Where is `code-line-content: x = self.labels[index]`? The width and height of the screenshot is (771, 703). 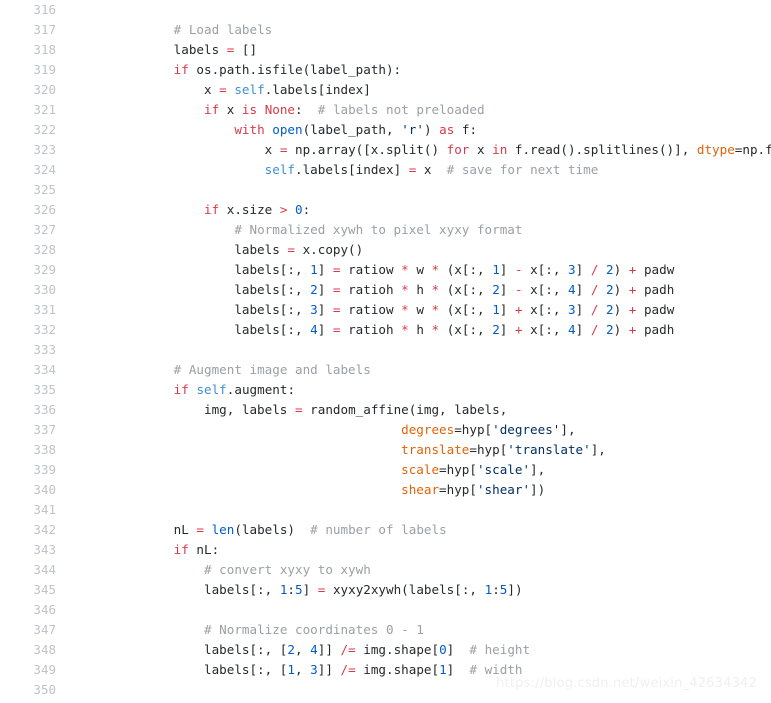 code-line-content: x = self.labels[index] is located at coordinates (418, 90).